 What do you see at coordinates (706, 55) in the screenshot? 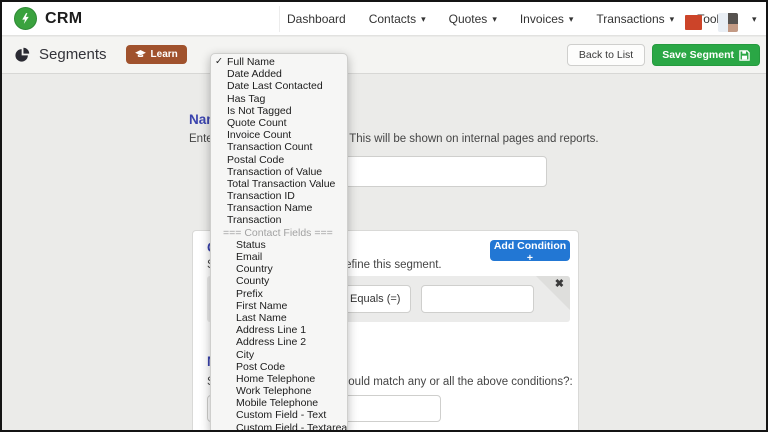
I see `save-segment-button: Save Segment` at bounding box center [706, 55].